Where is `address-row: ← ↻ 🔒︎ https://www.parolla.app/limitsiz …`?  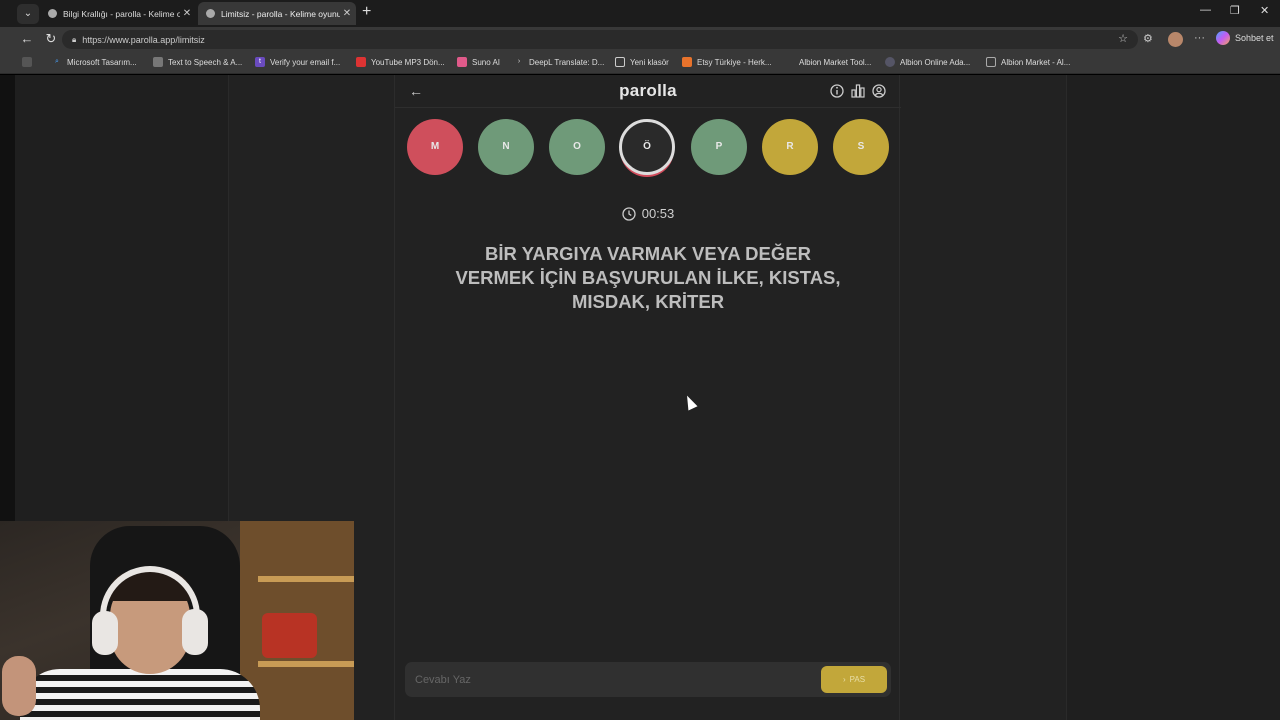
address-row: ← ↻ 🔒︎ https://www.parolla.app/limitsiz … is located at coordinates (640, 39).